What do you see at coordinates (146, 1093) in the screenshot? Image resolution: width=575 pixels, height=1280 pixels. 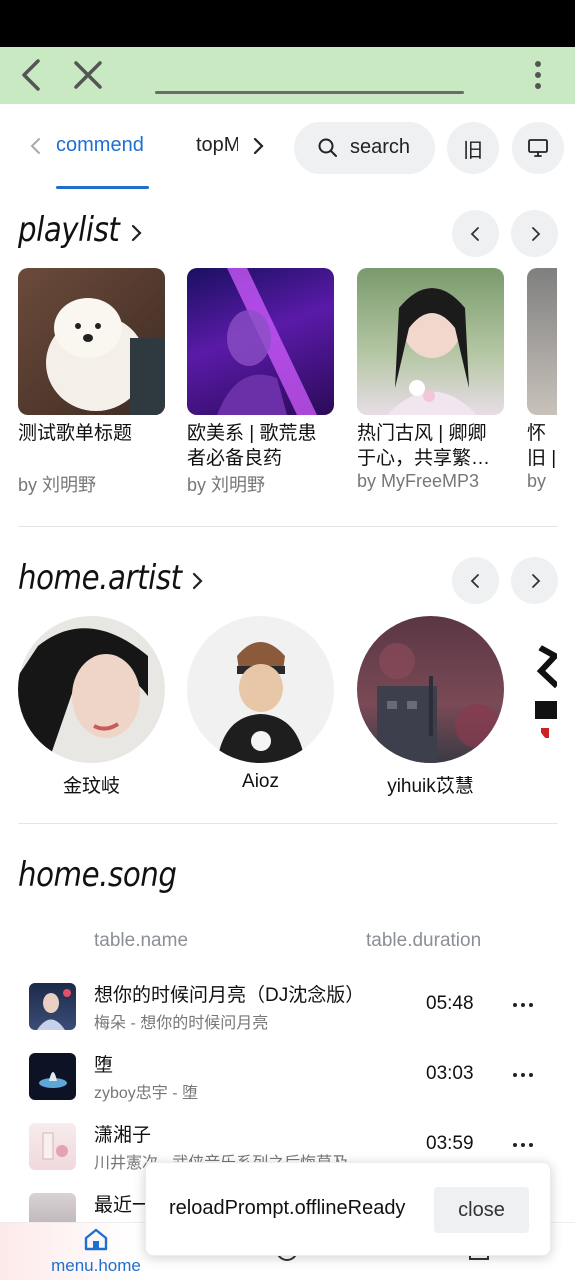 I see `song-artist-album: zyboy忠宇 - 堕` at bounding box center [146, 1093].